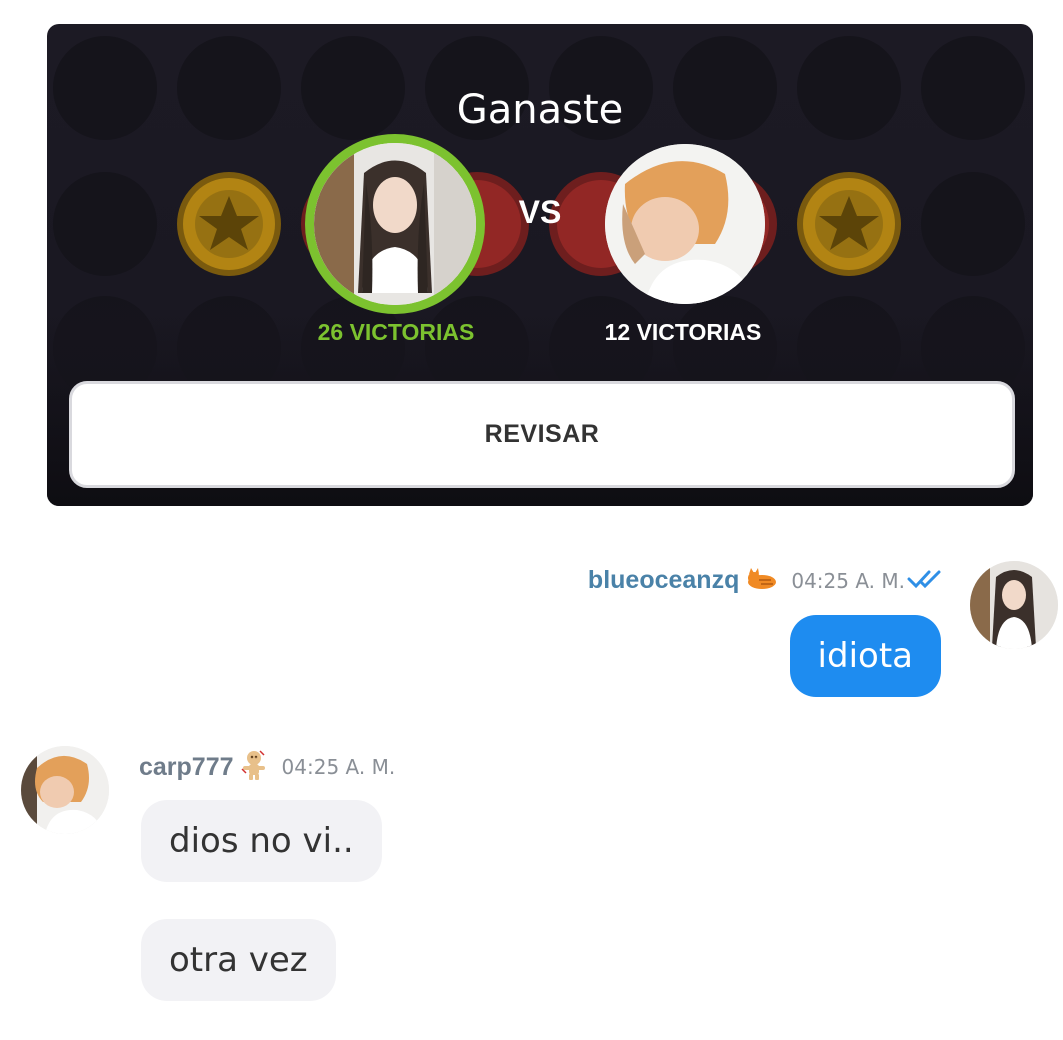  I want to click on username: carp777, so click(186, 767).